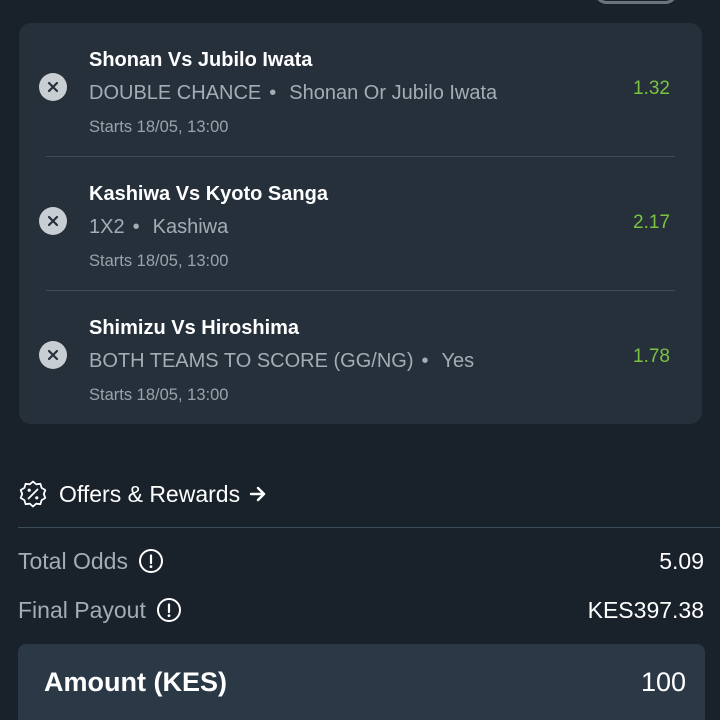 Image resolution: width=720 pixels, height=720 pixels. What do you see at coordinates (361, 682) in the screenshot?
I see `amount-input: Amount (KES) 100` at bounding box center [361, 682].